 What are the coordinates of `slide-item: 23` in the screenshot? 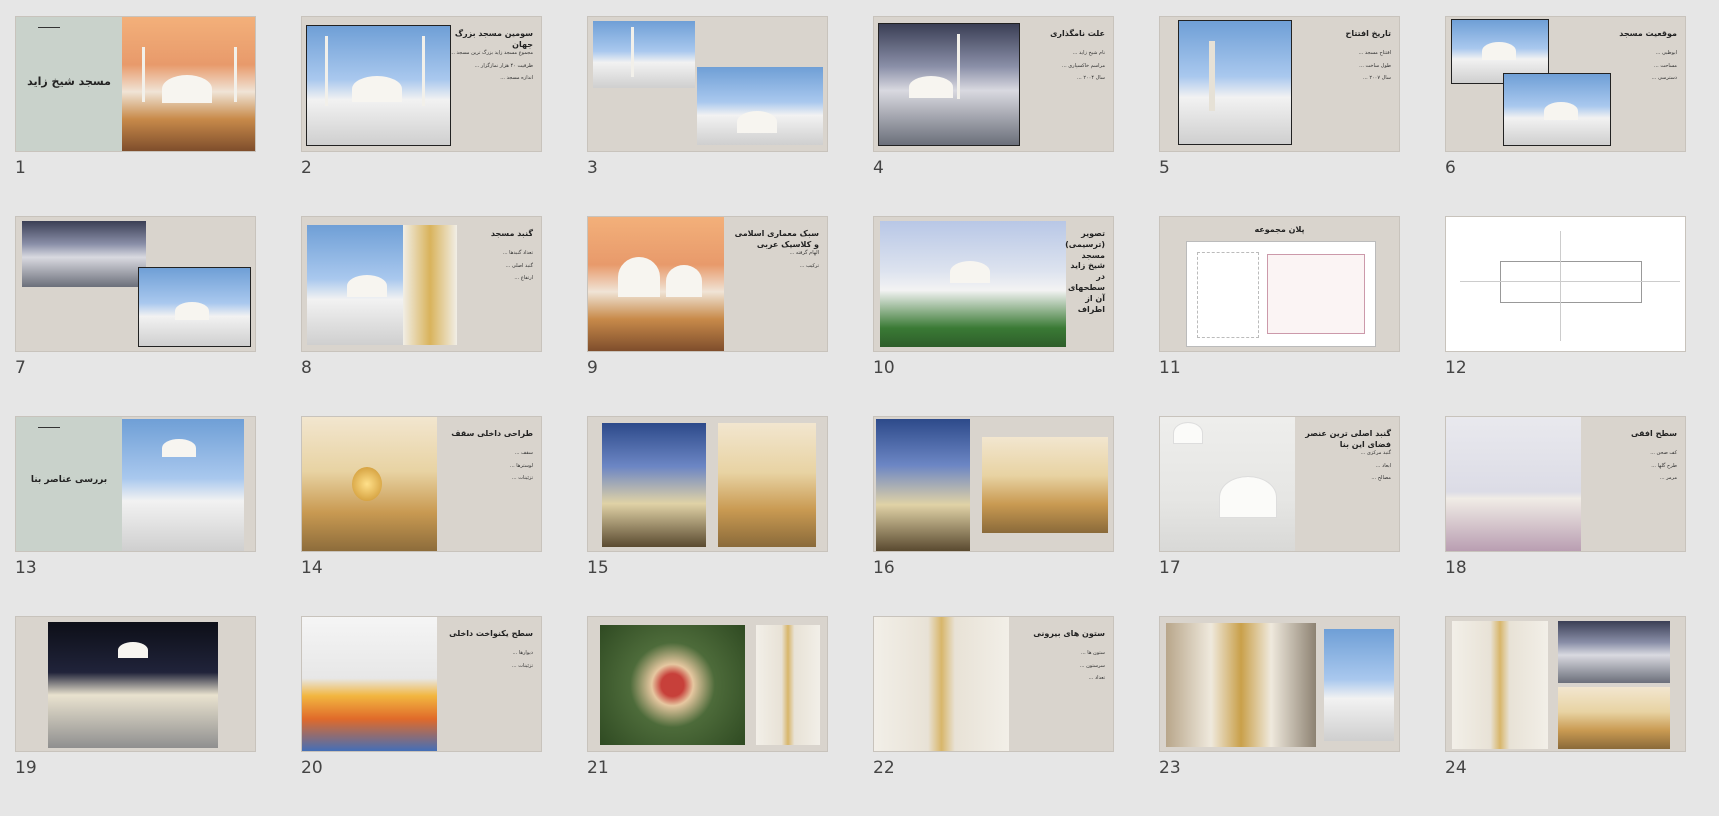 It's located at (1279, 716).